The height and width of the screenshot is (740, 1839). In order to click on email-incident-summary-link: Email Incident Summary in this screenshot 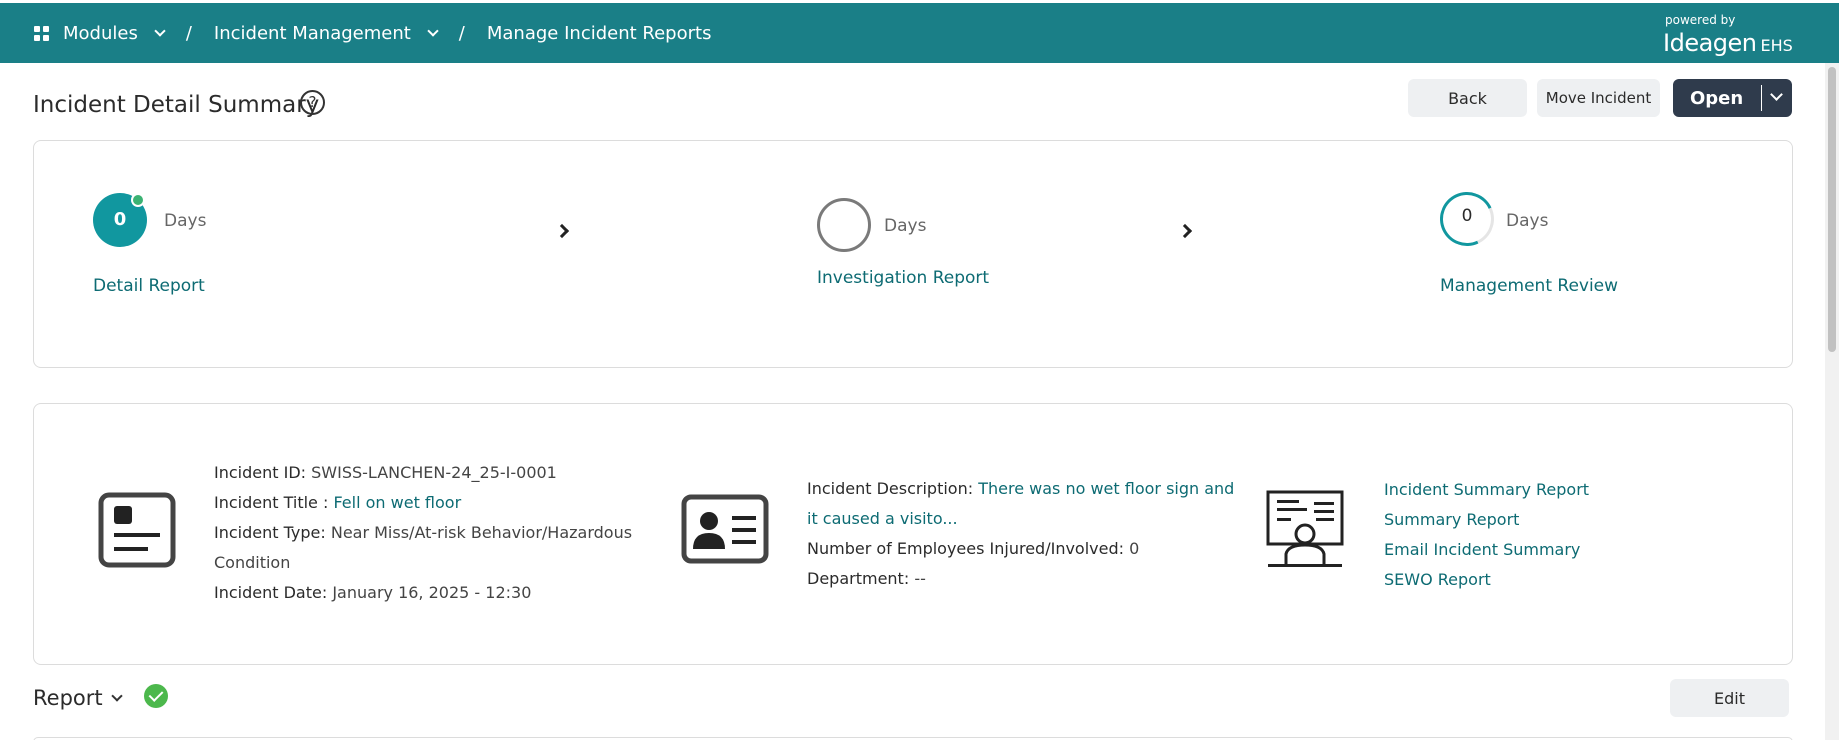, I will do `click(1486, 550)`.